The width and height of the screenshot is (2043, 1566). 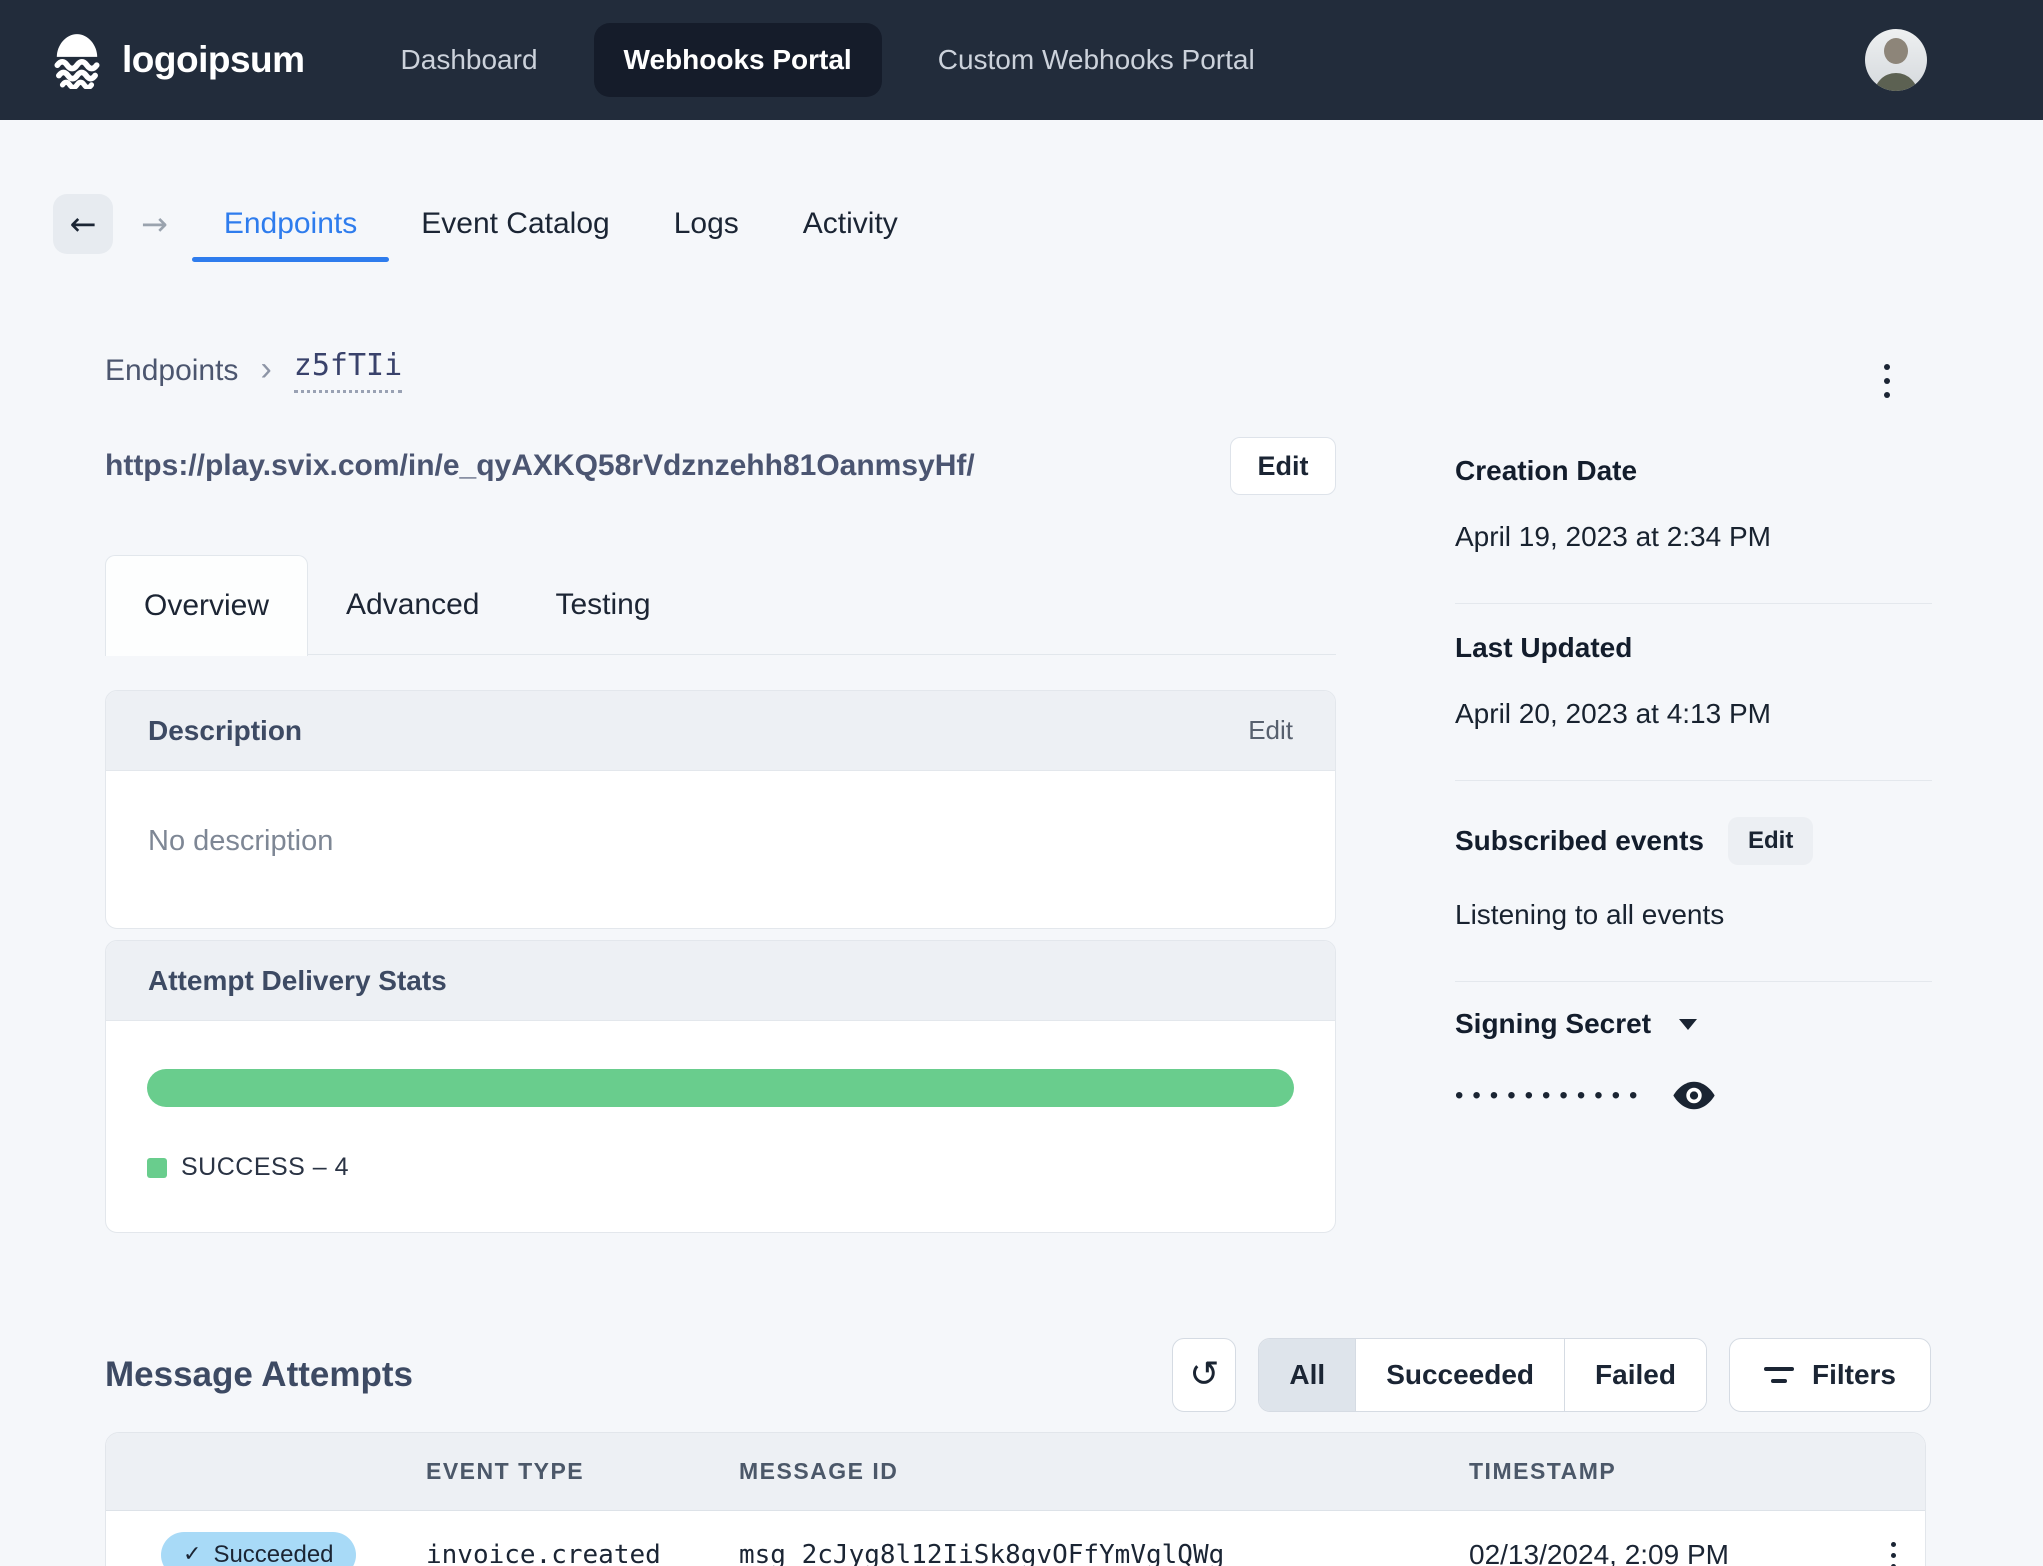 What do you see at coordinates (1613, 536) in the screenshot?
I see `creation-date-value: April 19, 2023 at 2:34 PM` at bounding box center [1613, 536].